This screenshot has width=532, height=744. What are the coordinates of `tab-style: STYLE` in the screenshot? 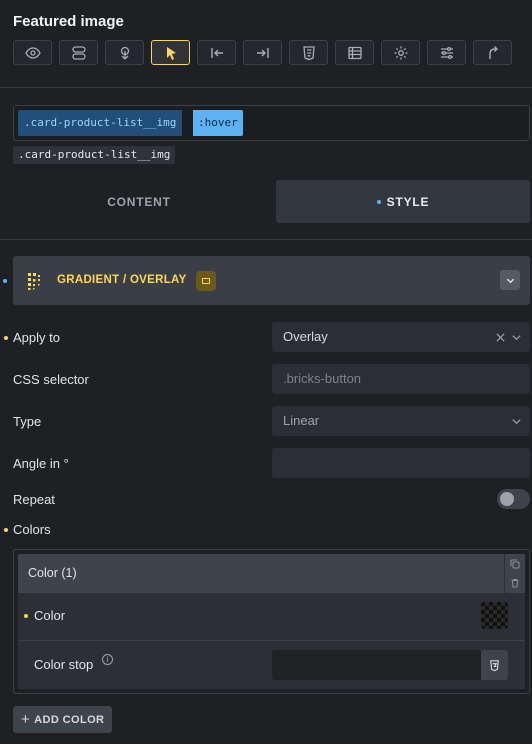 It's located at (403, 201).